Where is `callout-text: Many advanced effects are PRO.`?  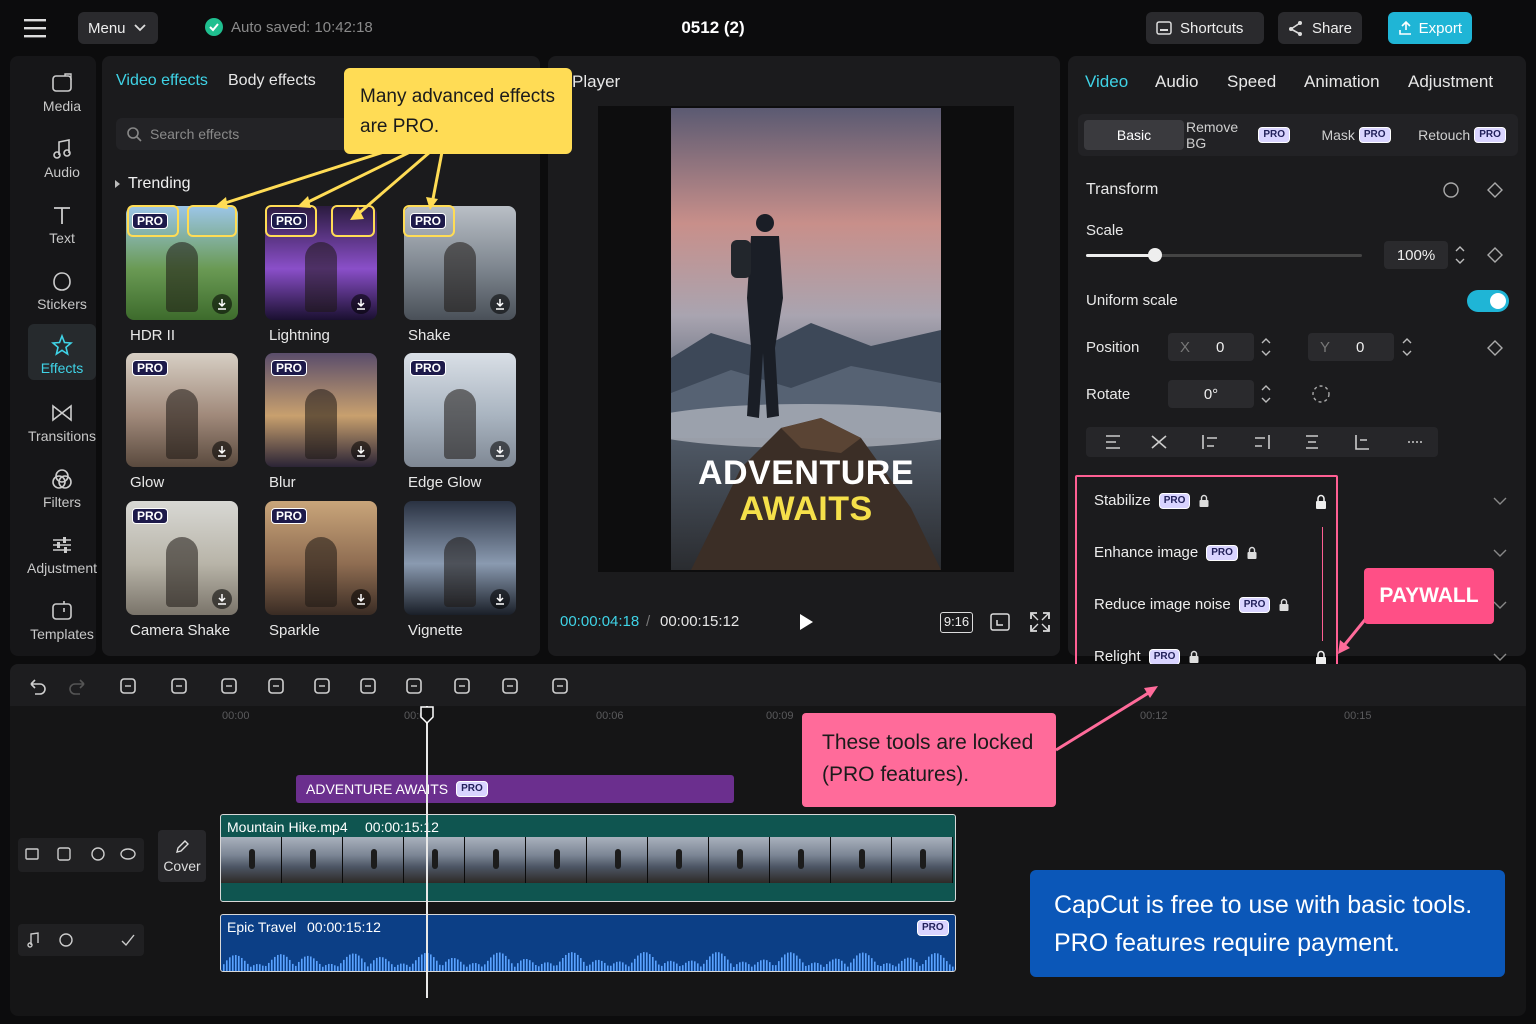 callout-text: Many advanced effects are PRO. is located at coordinates (458, 111).